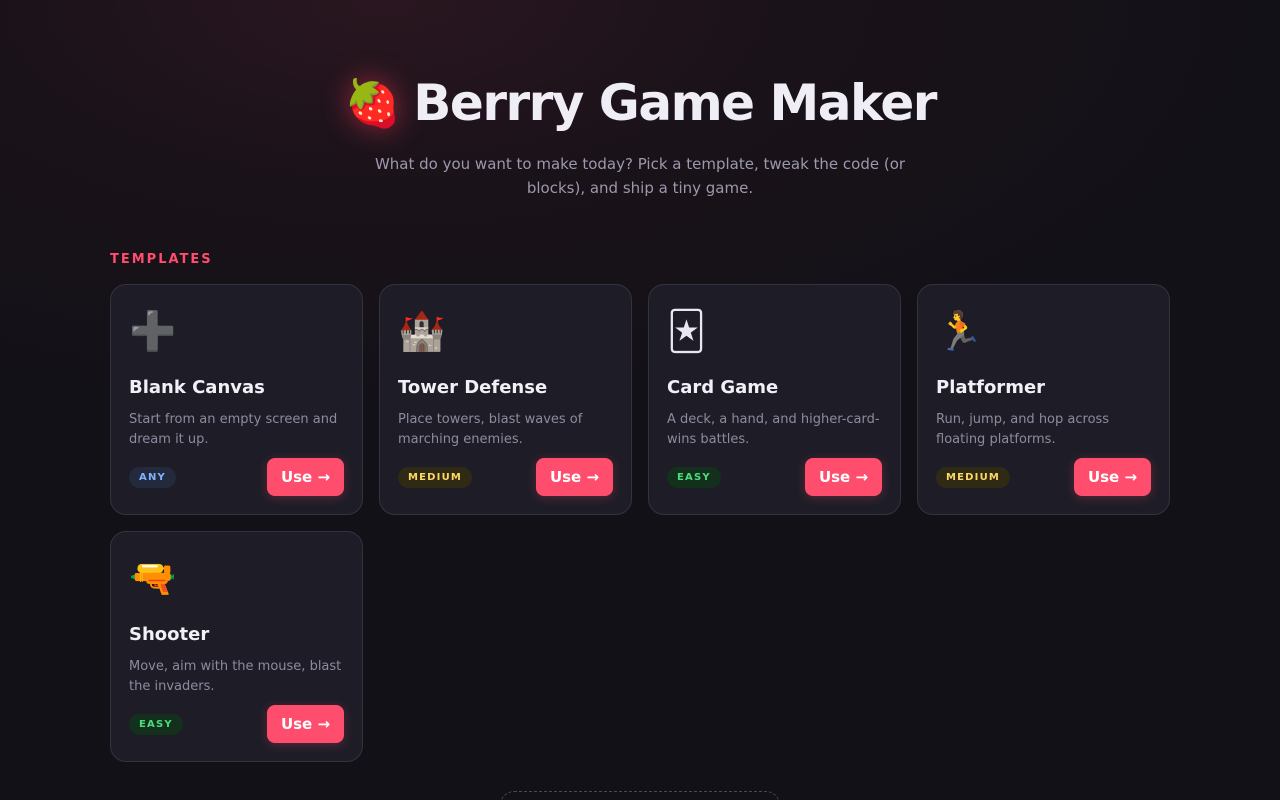  What do you see at coordinates (373, 103) in the screenshot?
I see `strawberry-icon: 🍓` at bounding box center [373, 103].